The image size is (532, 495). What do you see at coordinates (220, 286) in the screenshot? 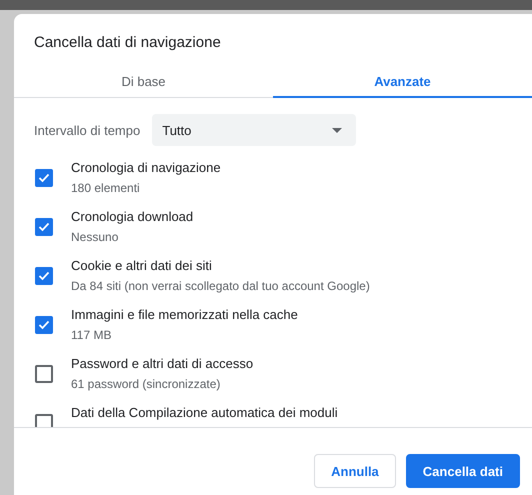
I see `item-detail: Da 84 siti (non verrai scollegato dal tuo account Google)` at bounding box center [220, 286].